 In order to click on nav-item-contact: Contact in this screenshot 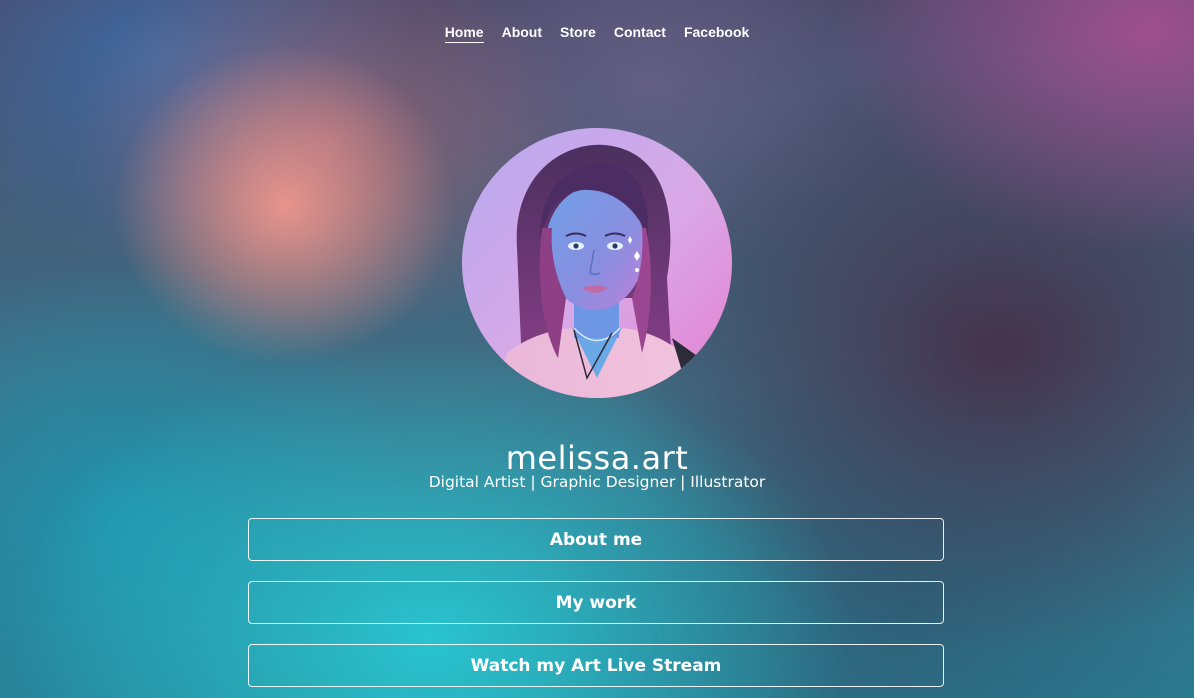, I will do `click(640, 33)`.